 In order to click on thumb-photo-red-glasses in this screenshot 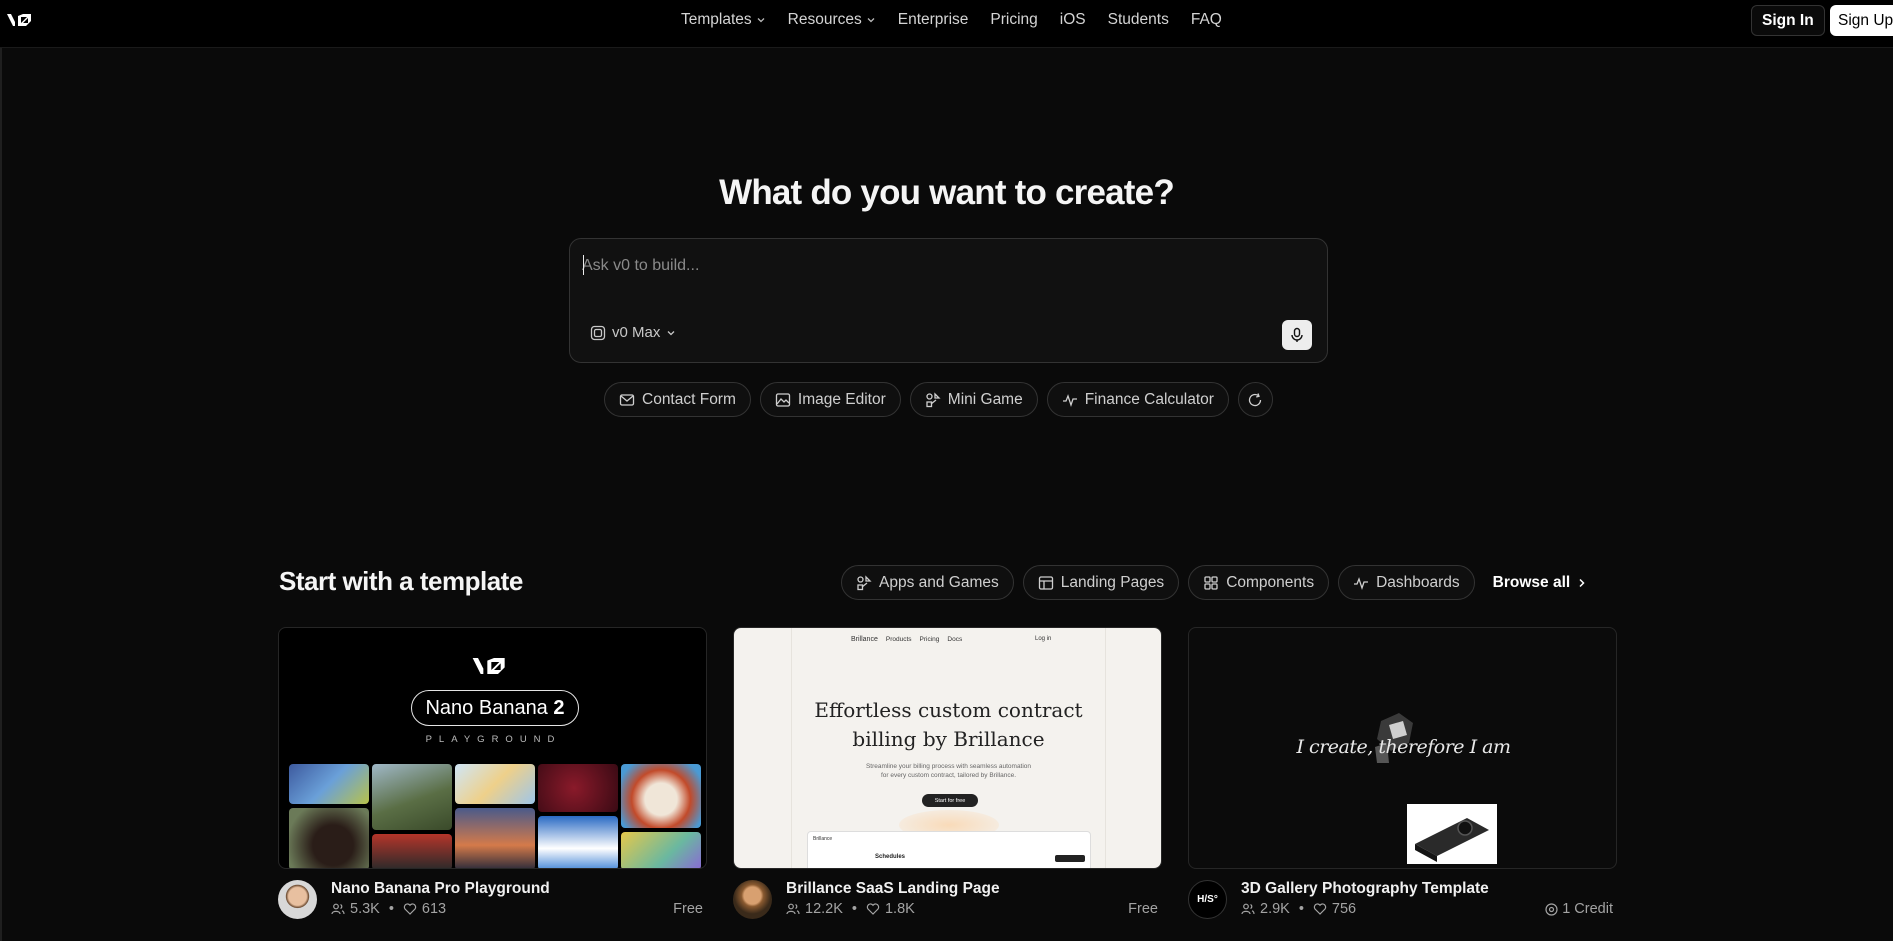, I will do `click(412, 851)`.